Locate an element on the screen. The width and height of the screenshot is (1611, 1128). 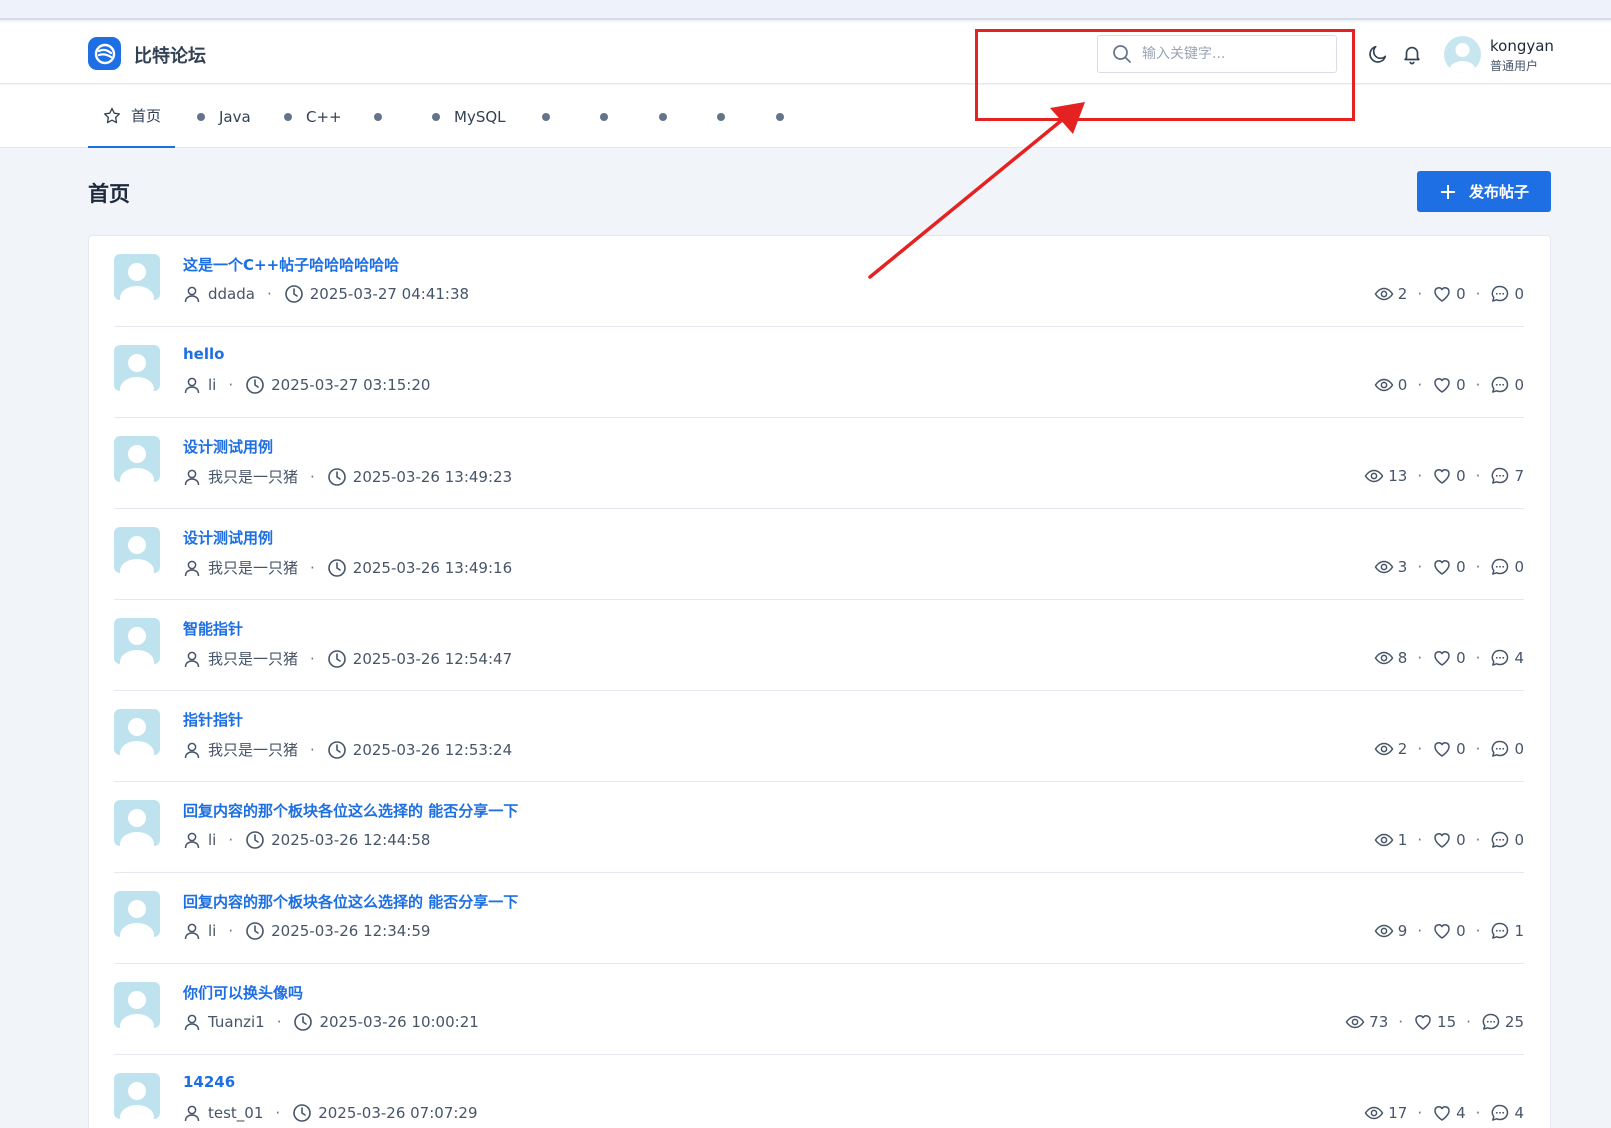
user-name: kongyan is located at coordinates (1522, 46).